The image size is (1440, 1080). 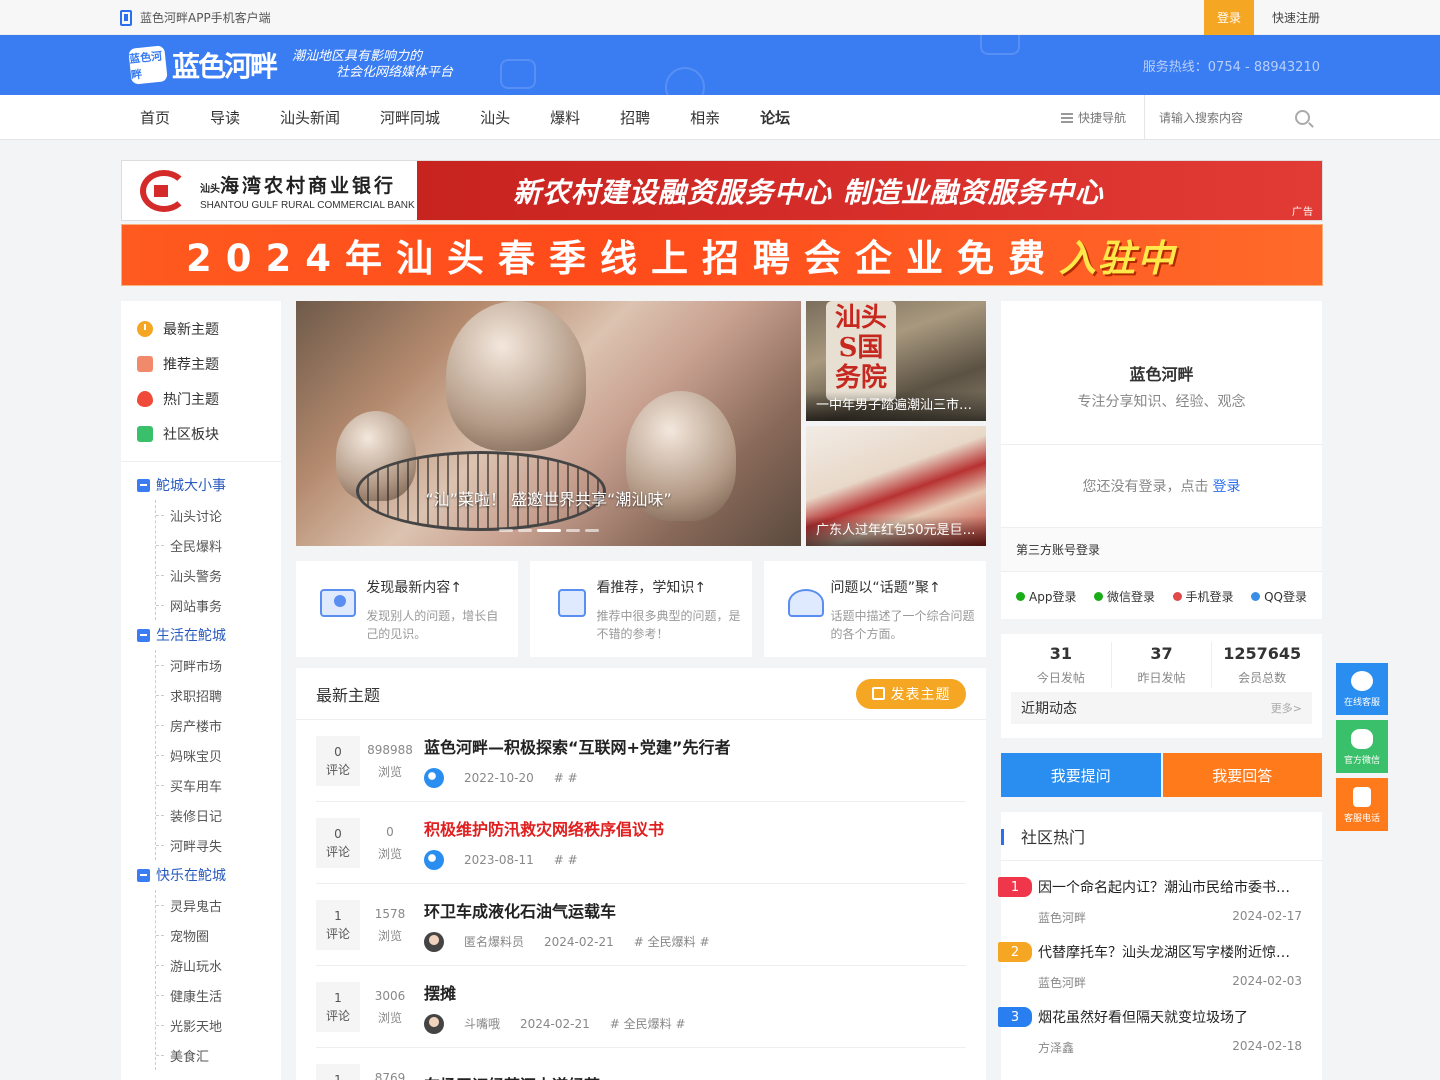 I want to click on recruit-ad-banner: 2024年汕头春季线上招聘会企业免费 入驻中, so click(x=722, y=255).